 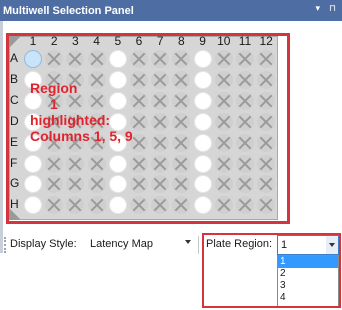 What do you see at coordinates (54, 41) in the screenshot?
I see `column-label-2: 2` at bounding box center [54, 41].